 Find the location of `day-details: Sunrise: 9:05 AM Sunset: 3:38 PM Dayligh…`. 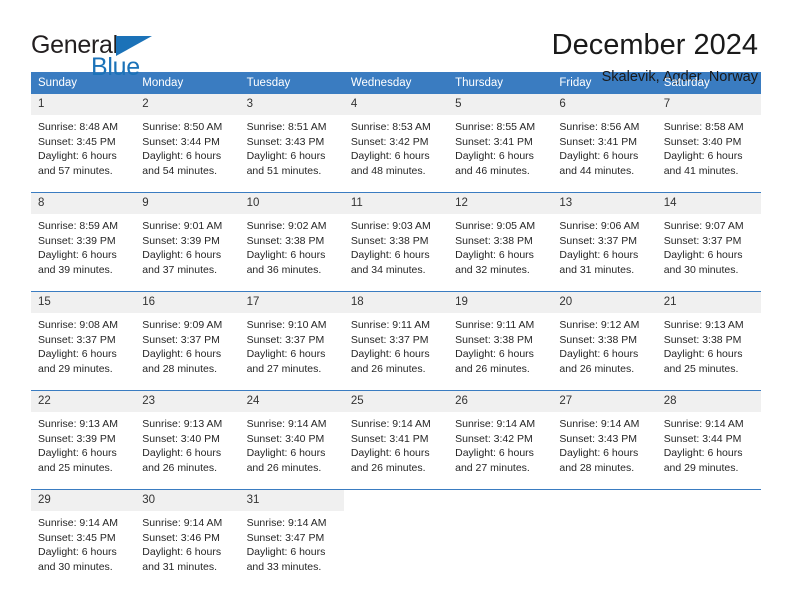

day-details: Sunrise: 9:05 AM Sunset: 3:38 PM Dayligh… is located at coordinates (500, 252).